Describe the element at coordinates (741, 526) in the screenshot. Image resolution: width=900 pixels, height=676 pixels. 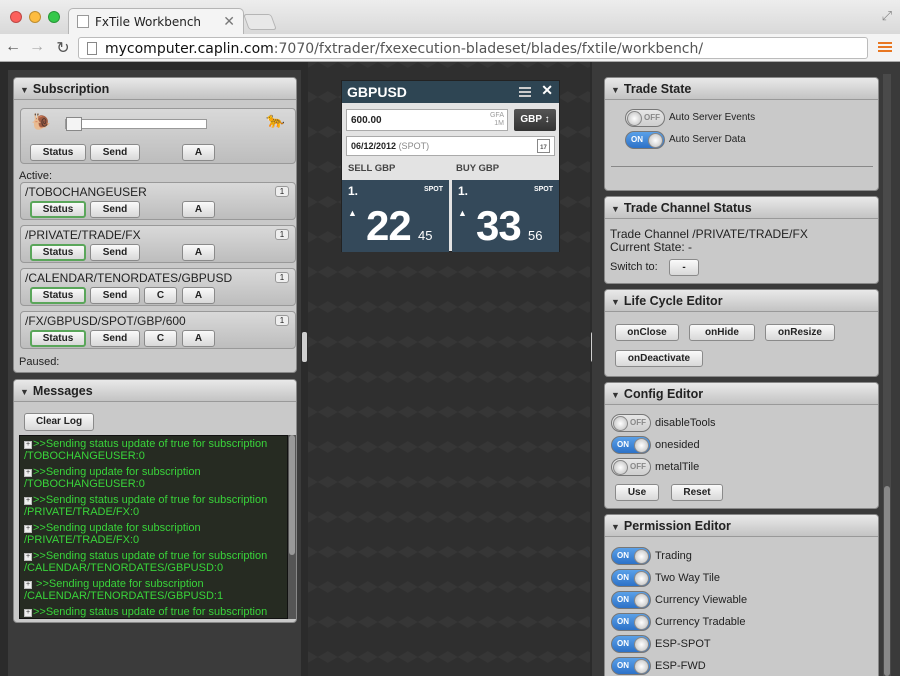
I see `permission-editor-header: ▼ Permission Editor` at that location.